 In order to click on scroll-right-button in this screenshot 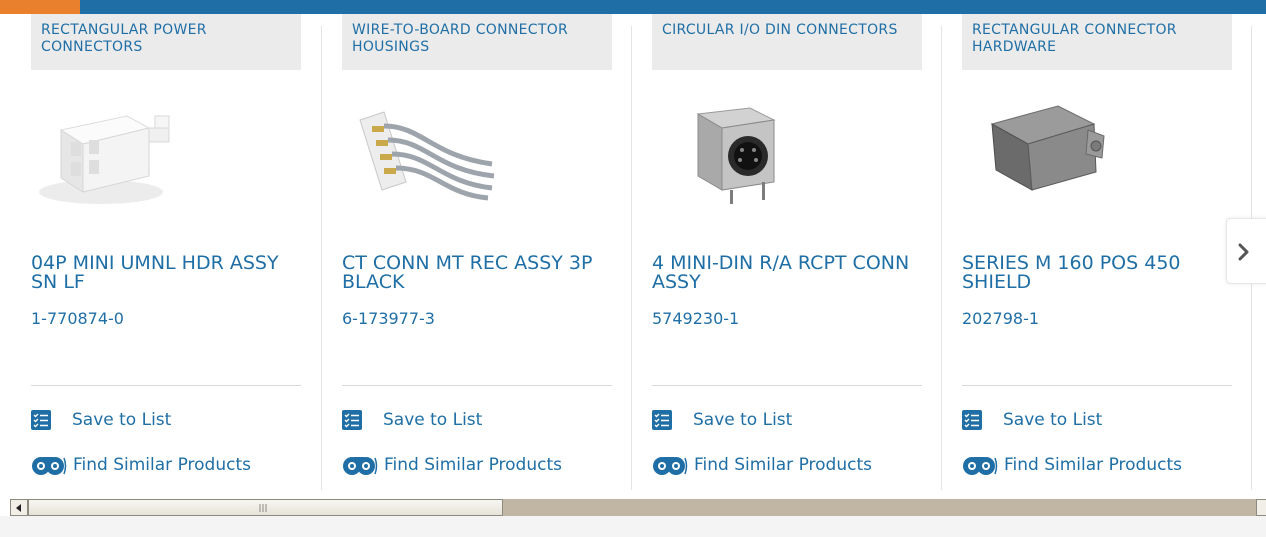, I will do `click(1261, 507)`.